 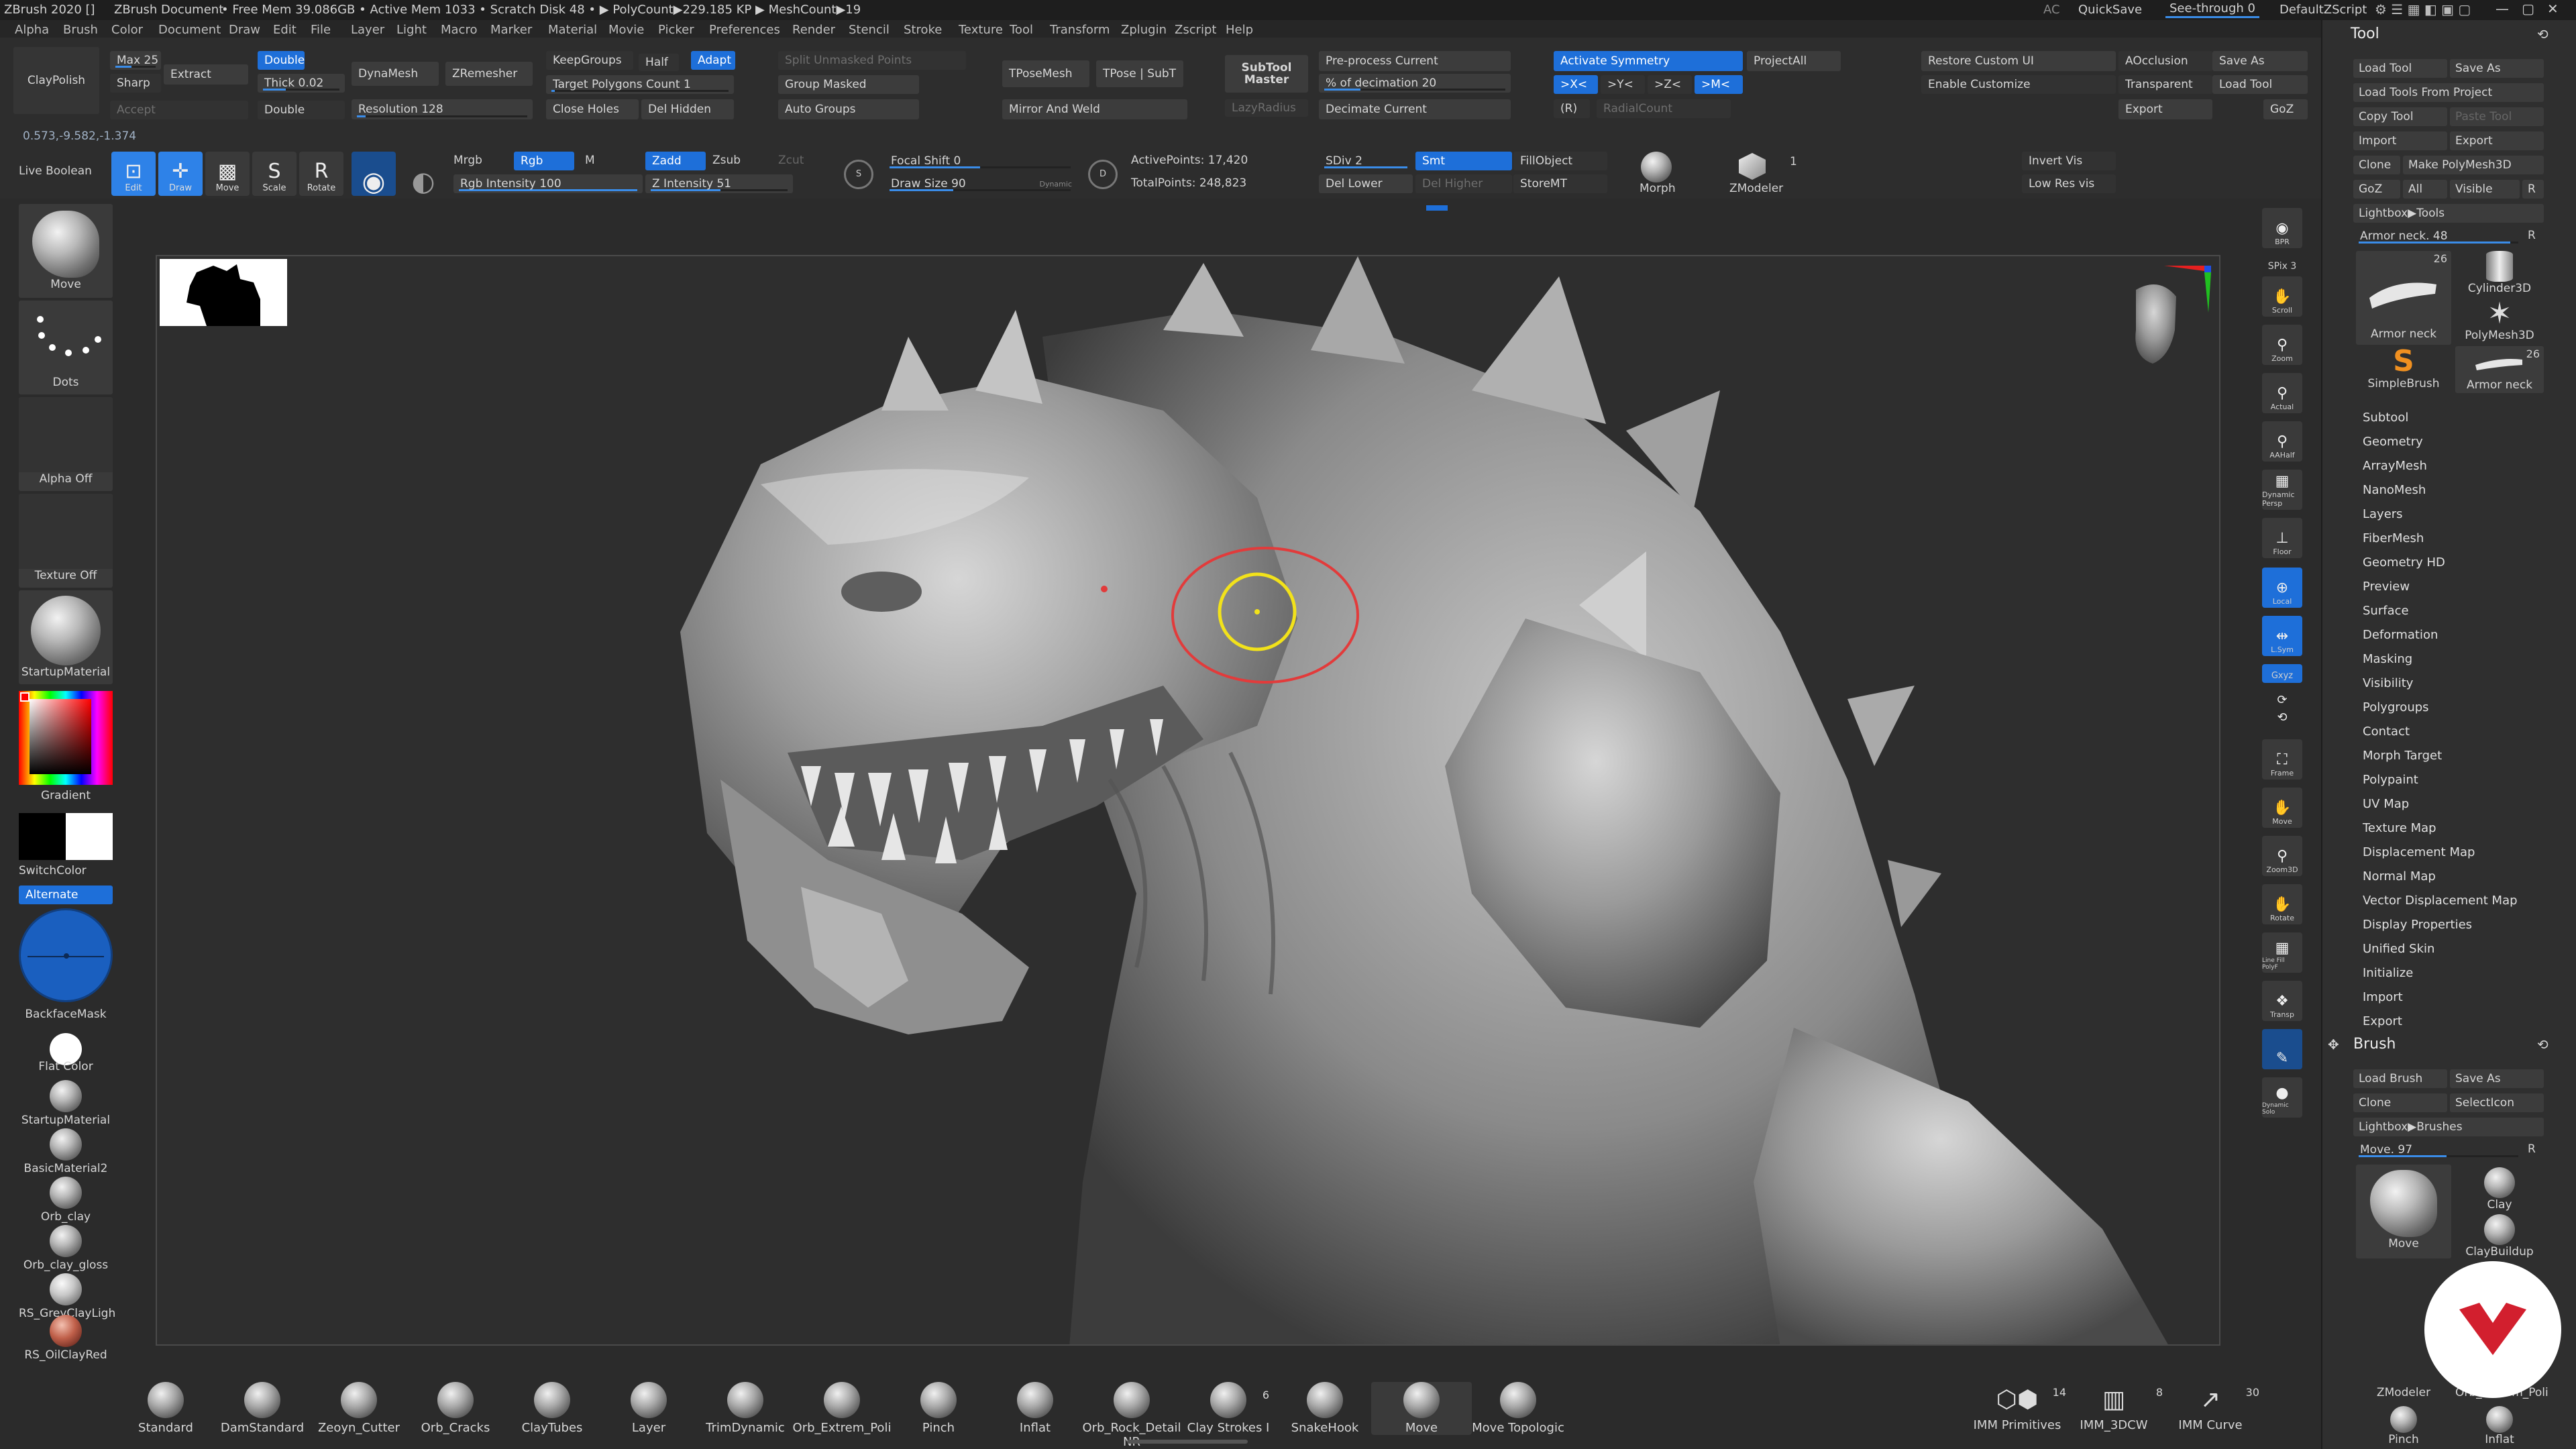 What do you see at coordinates (2282, 1097) in the screenshot?
I see `nav-solo: ● Dynamic Solo` at bounding box center [2282, 1097].